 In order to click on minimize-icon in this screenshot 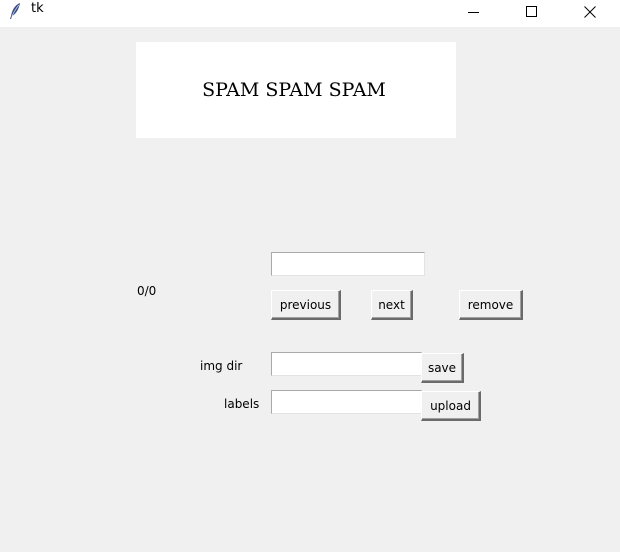, I will do `click(474, 13)`.